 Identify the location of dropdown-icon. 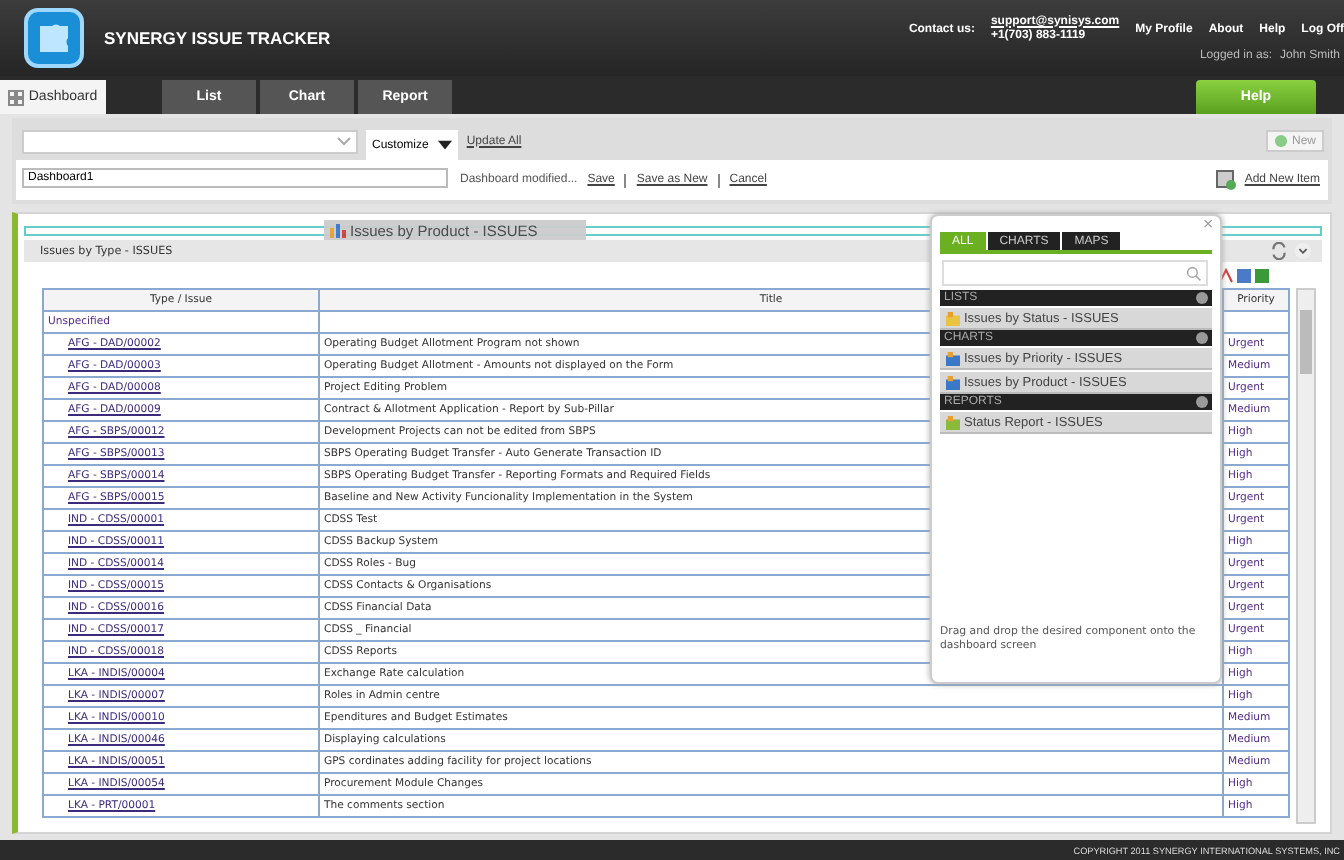
(344, 141).